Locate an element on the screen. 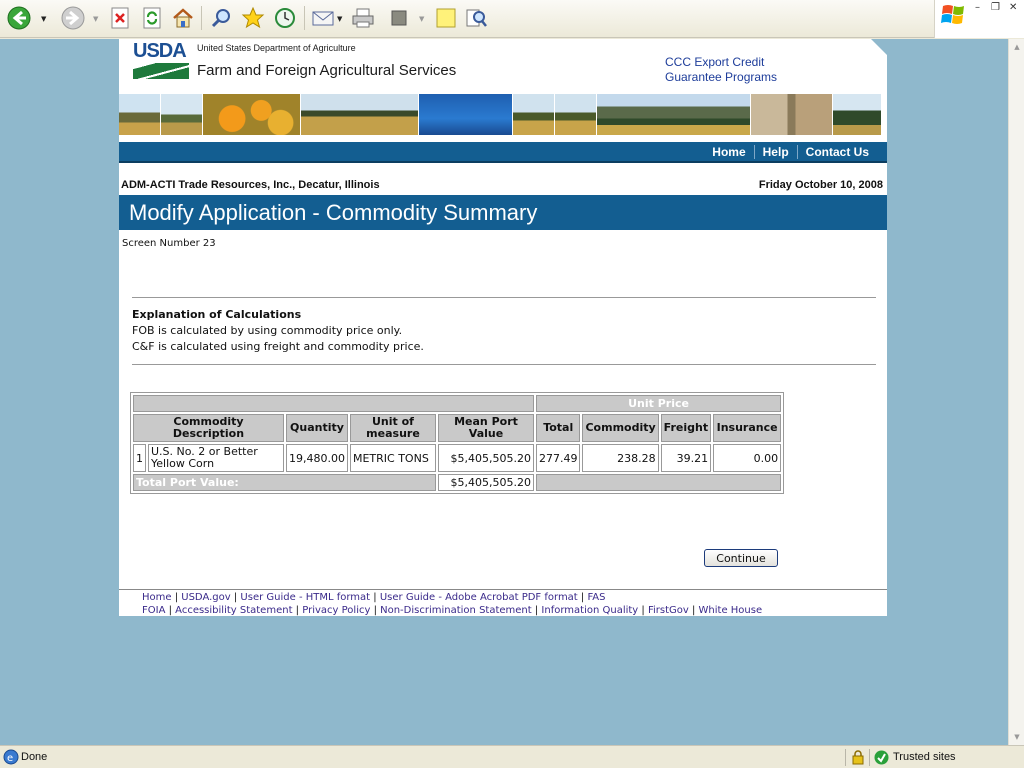 Image resolution: width=1024 pixels, height=768 pixels. windows-logo-area: – ❐ ✕ is located at coordinates (979, 19).